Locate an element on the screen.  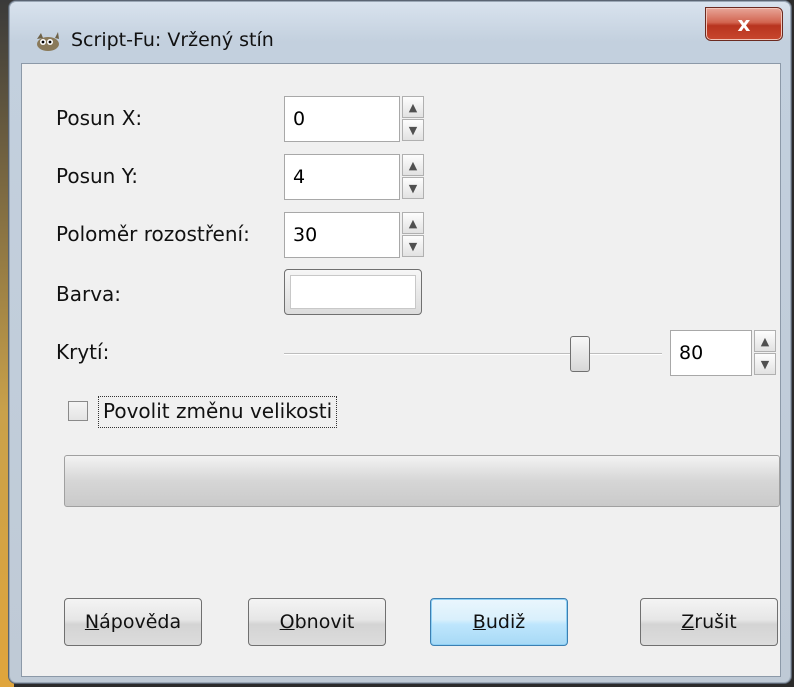
offset-y-input: 4 is located at coordinates (342, 177).